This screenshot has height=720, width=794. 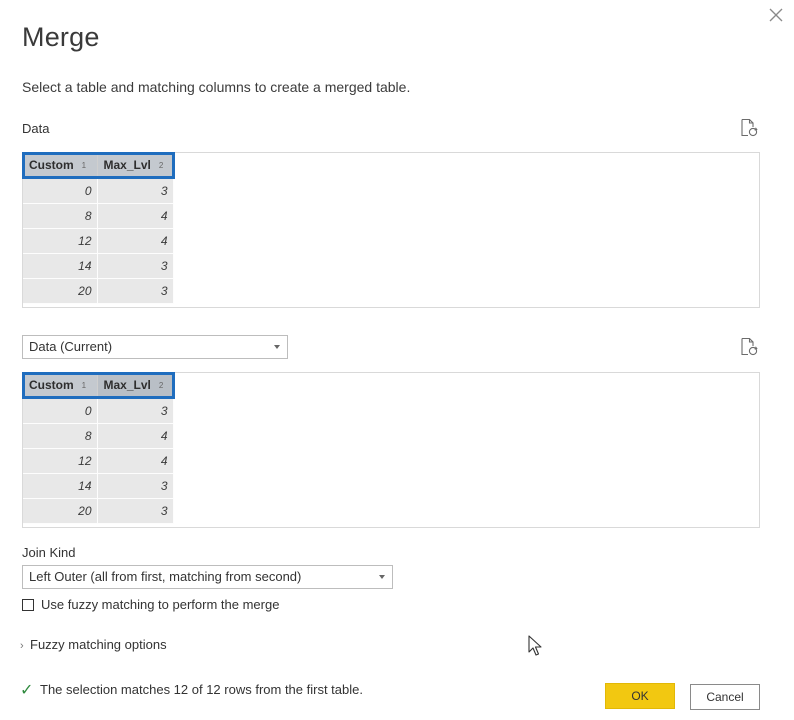 What do you see at coordinates (22, 646) in the screenshot?
I see `chevron-right-icon: ›` at bounding box center [22, 646].